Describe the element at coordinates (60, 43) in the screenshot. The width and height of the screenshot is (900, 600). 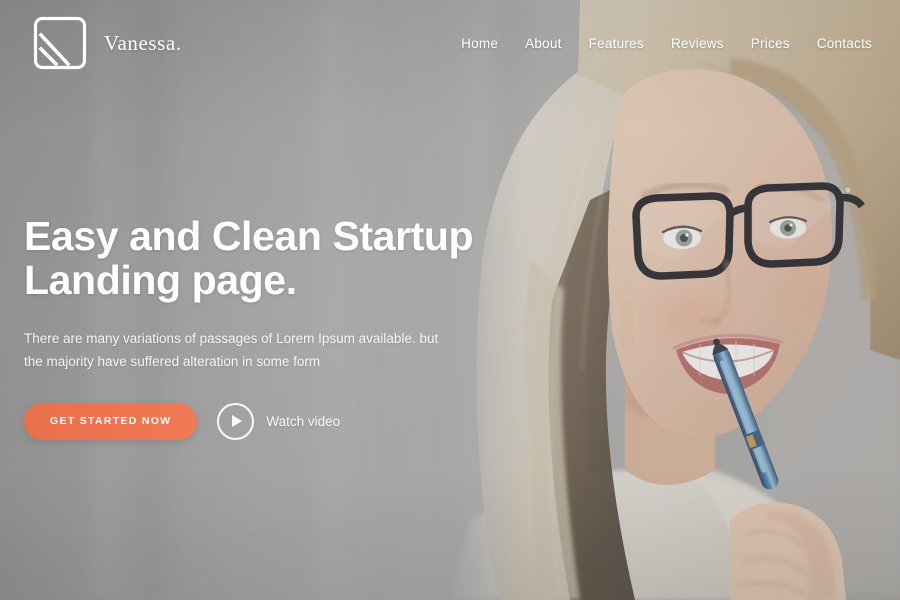
I see `square-diagonal-stripes-logo-icon` at that location.